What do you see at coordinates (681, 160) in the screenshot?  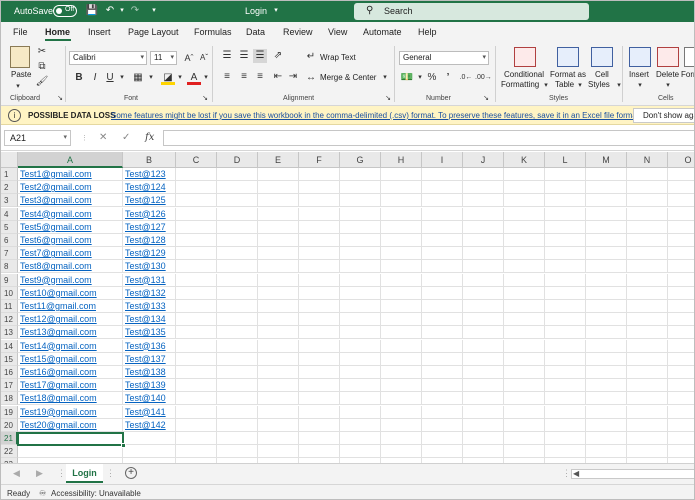 I see `column-header-o: O` at bounding box center [681, 160].